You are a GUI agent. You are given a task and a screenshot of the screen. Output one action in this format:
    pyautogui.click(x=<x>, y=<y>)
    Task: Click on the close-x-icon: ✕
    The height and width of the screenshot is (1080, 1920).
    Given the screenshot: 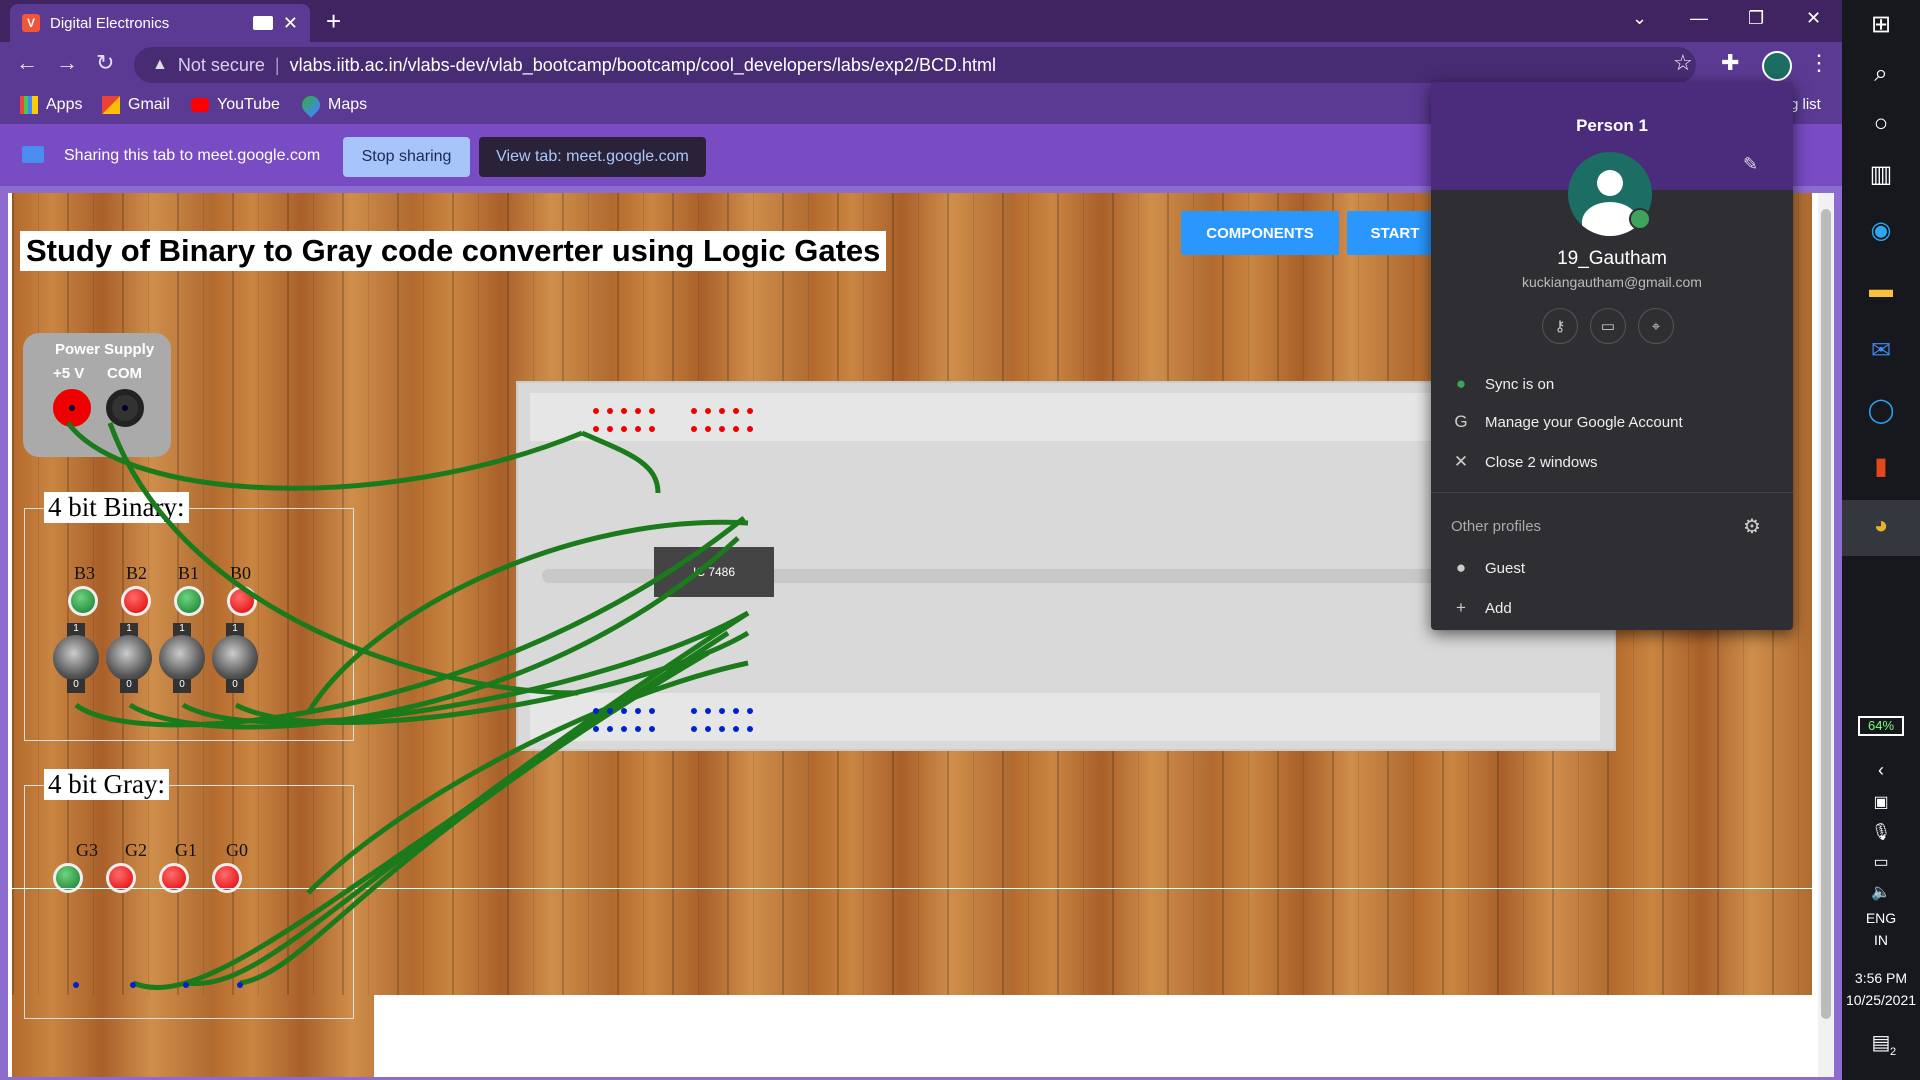 What is the action you would take?
    pyautogui.click(x=1461, y=461)
    